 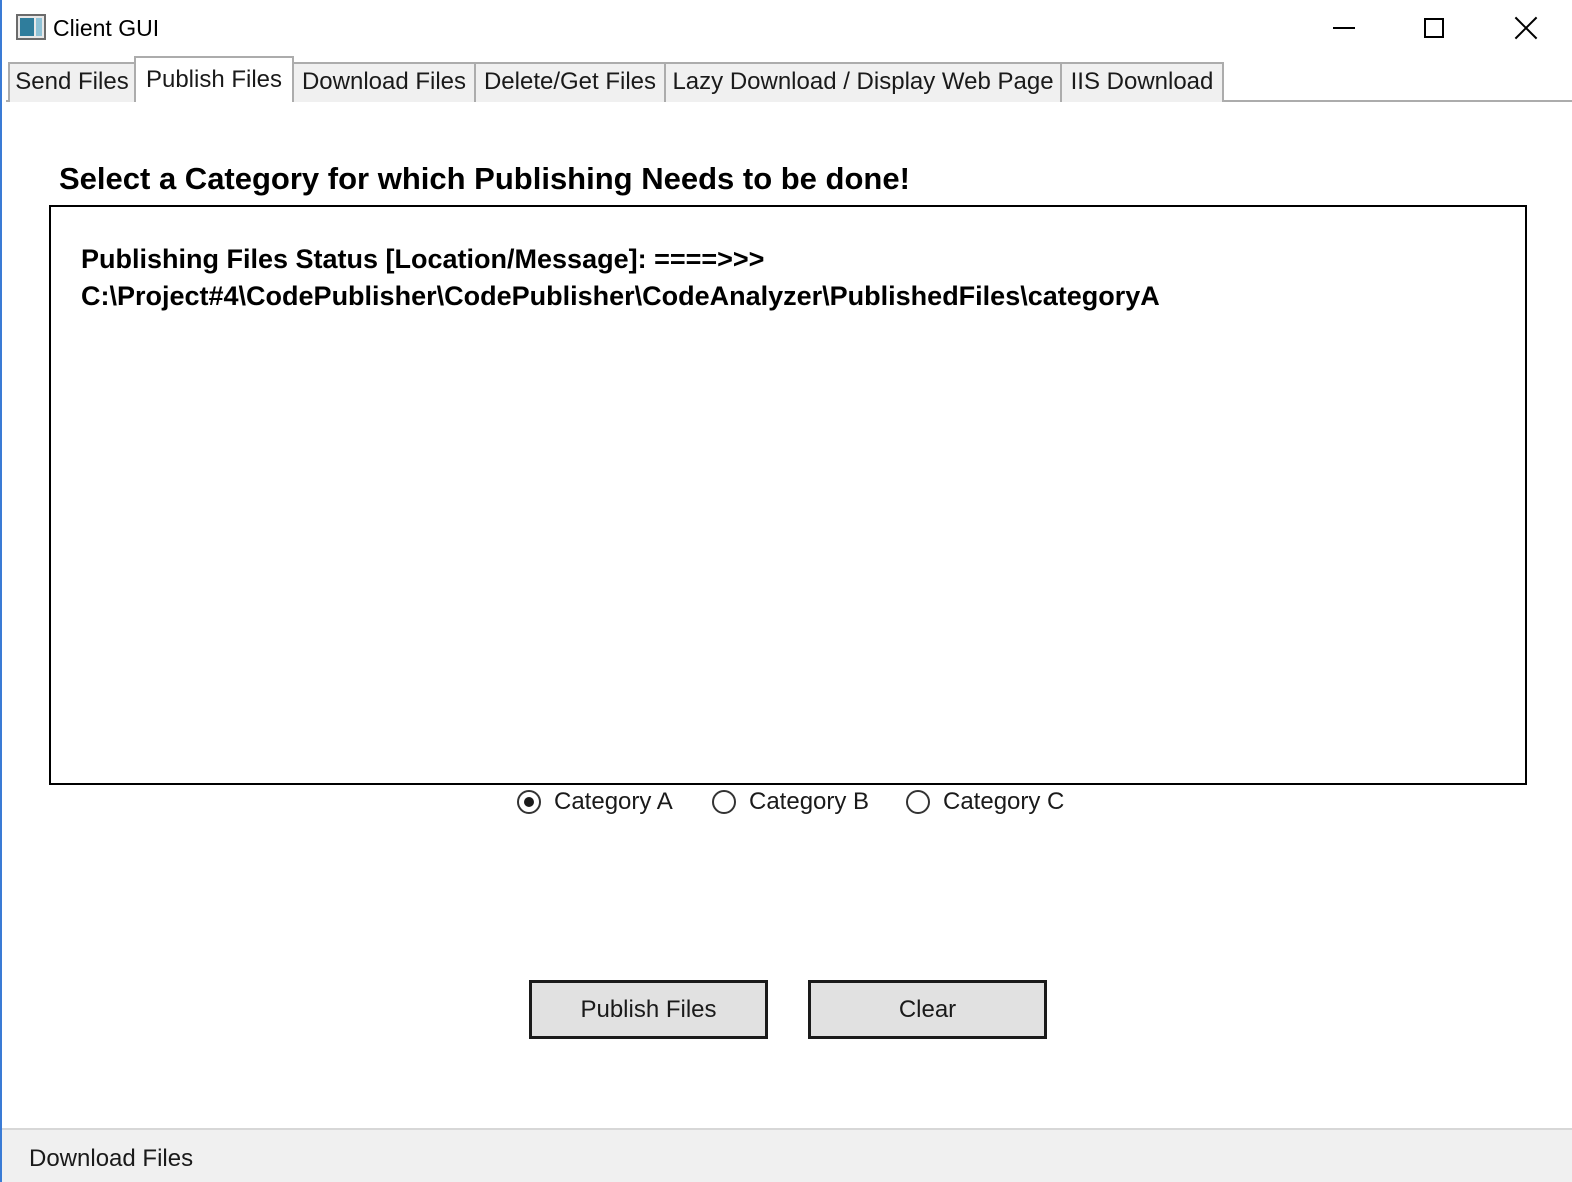 I want to click on close-icon, so click(x=1526, y=28).